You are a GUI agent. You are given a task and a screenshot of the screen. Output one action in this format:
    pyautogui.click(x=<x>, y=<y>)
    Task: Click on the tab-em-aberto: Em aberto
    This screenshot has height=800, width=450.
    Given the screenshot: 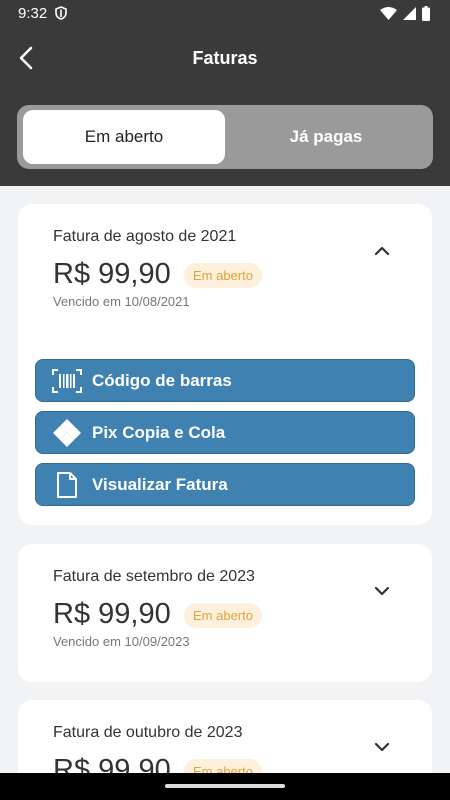 What is the action you would take?
    pyautogui.click(x=124, y=137)
    